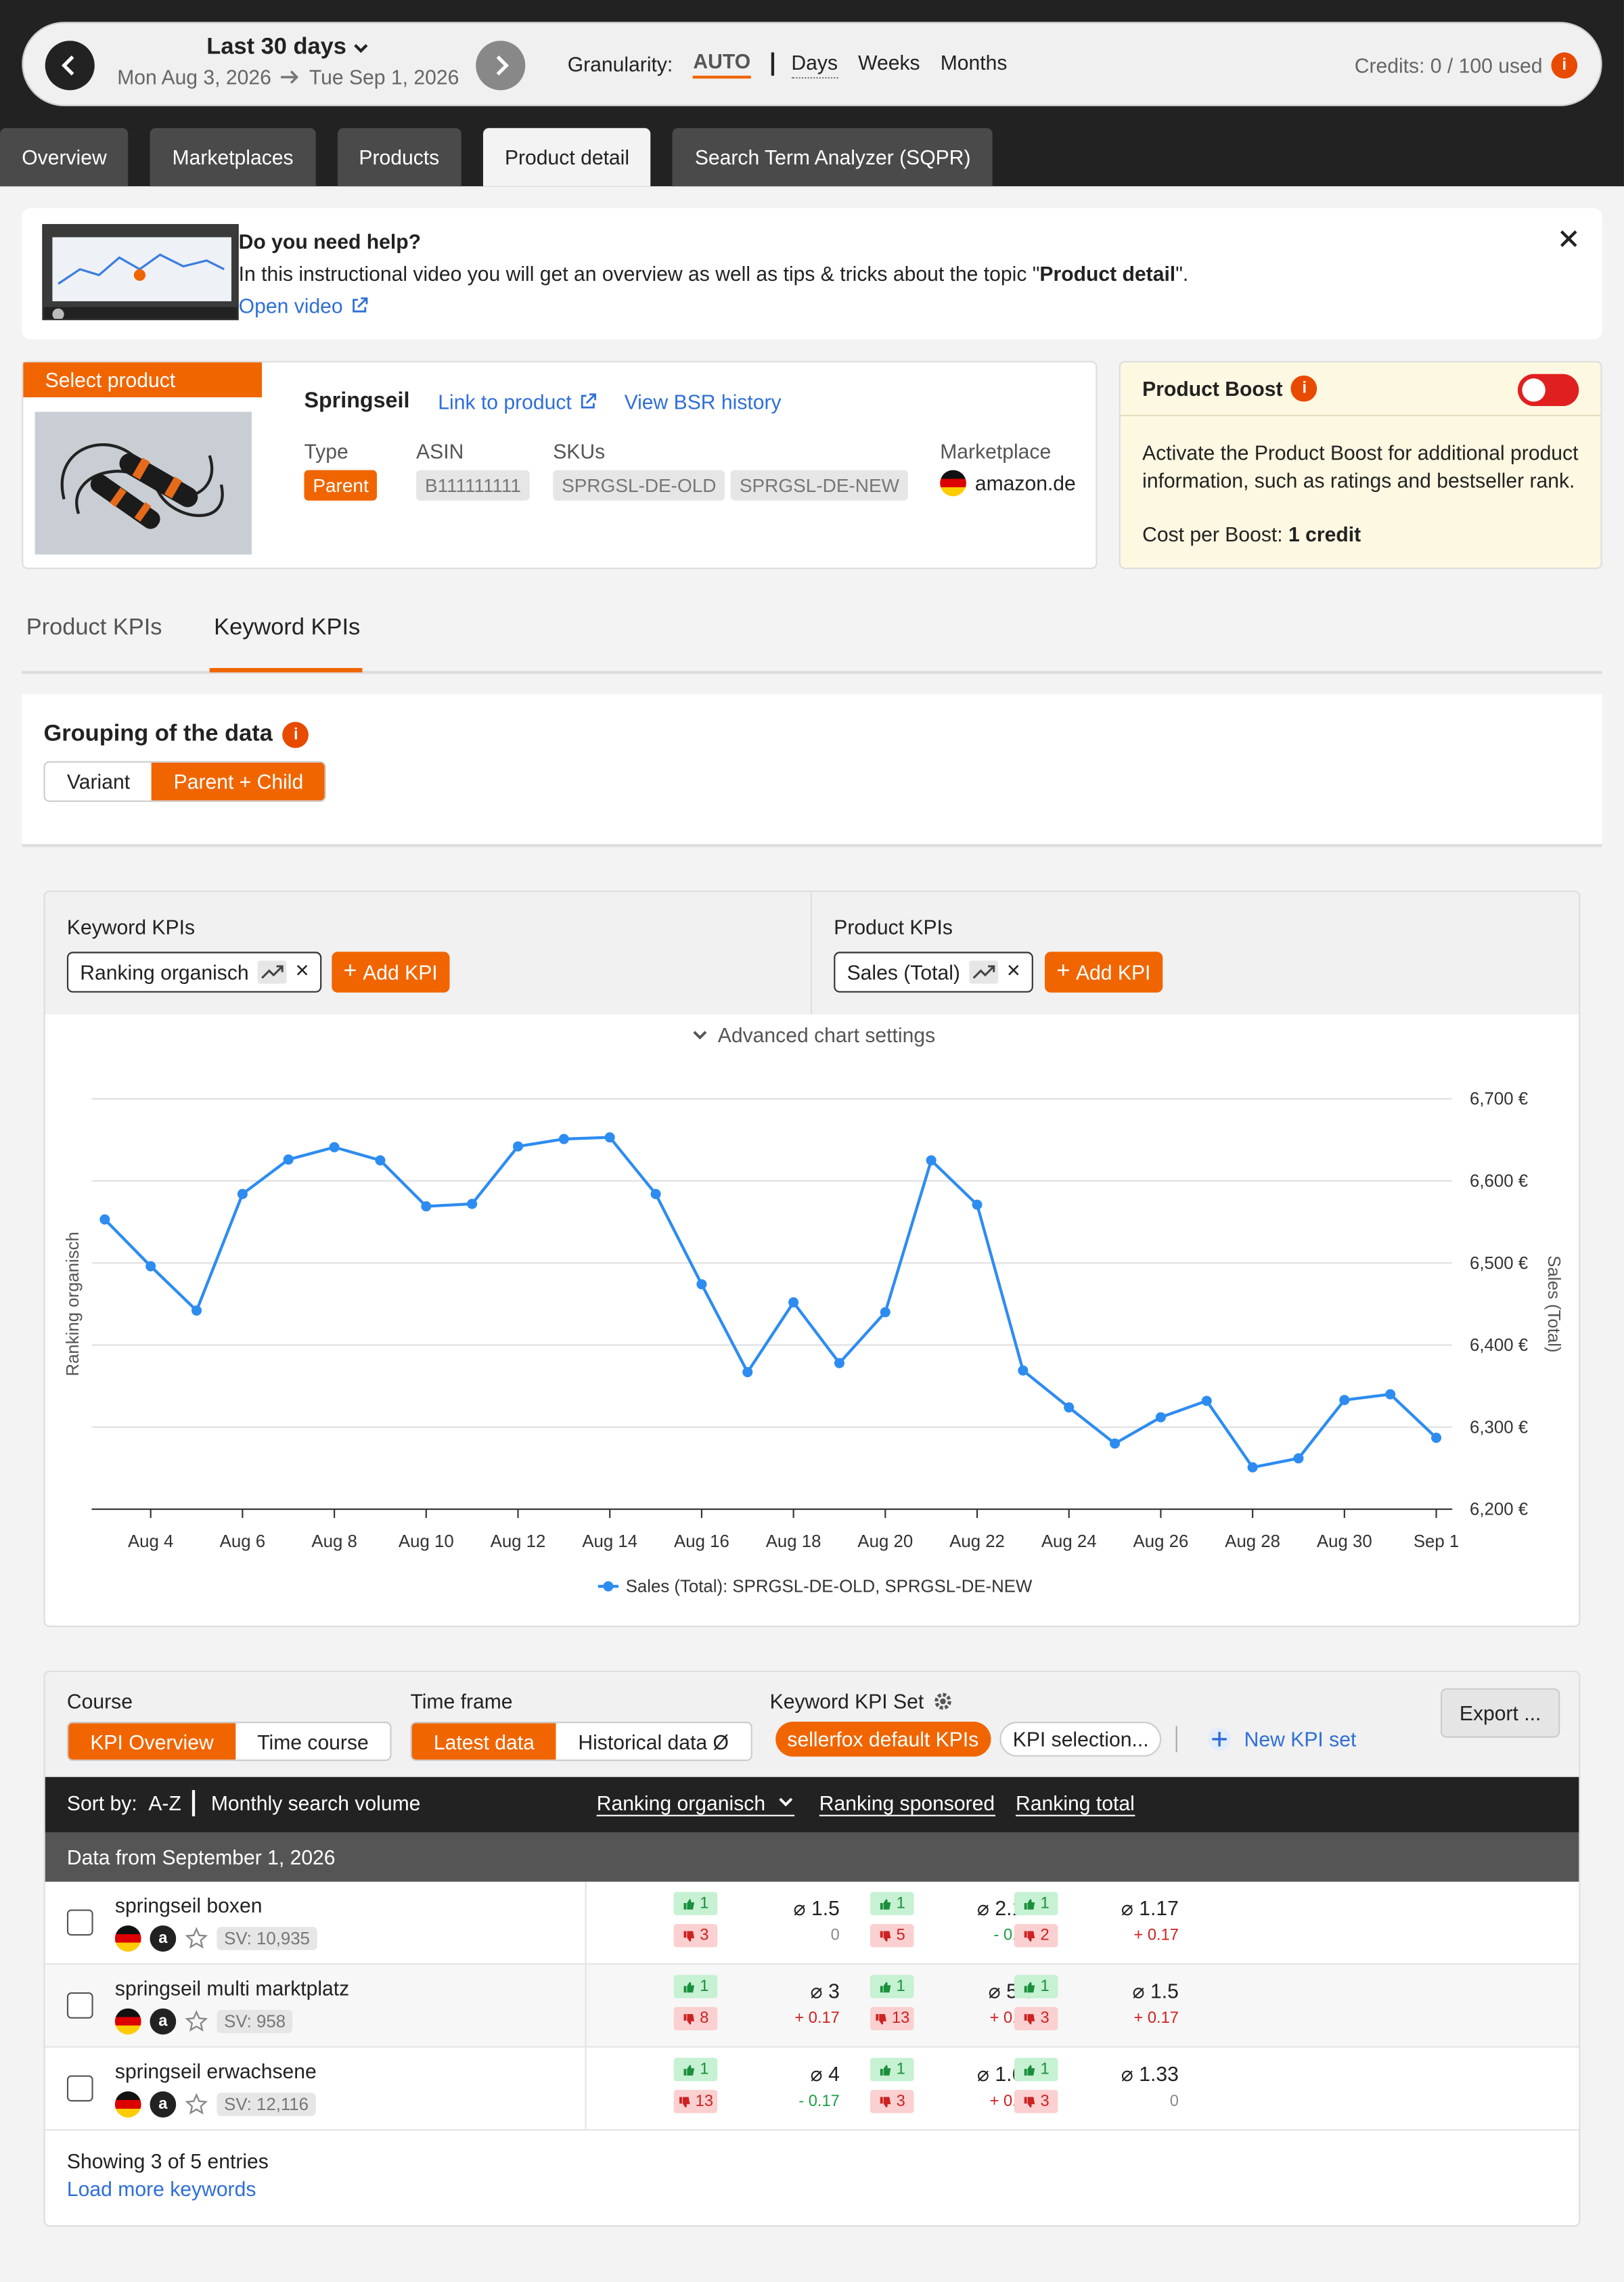  Describe the element at coordinates (484, 1741) in the screenshot. I see `timeframe-latest: Latest data` at that location.